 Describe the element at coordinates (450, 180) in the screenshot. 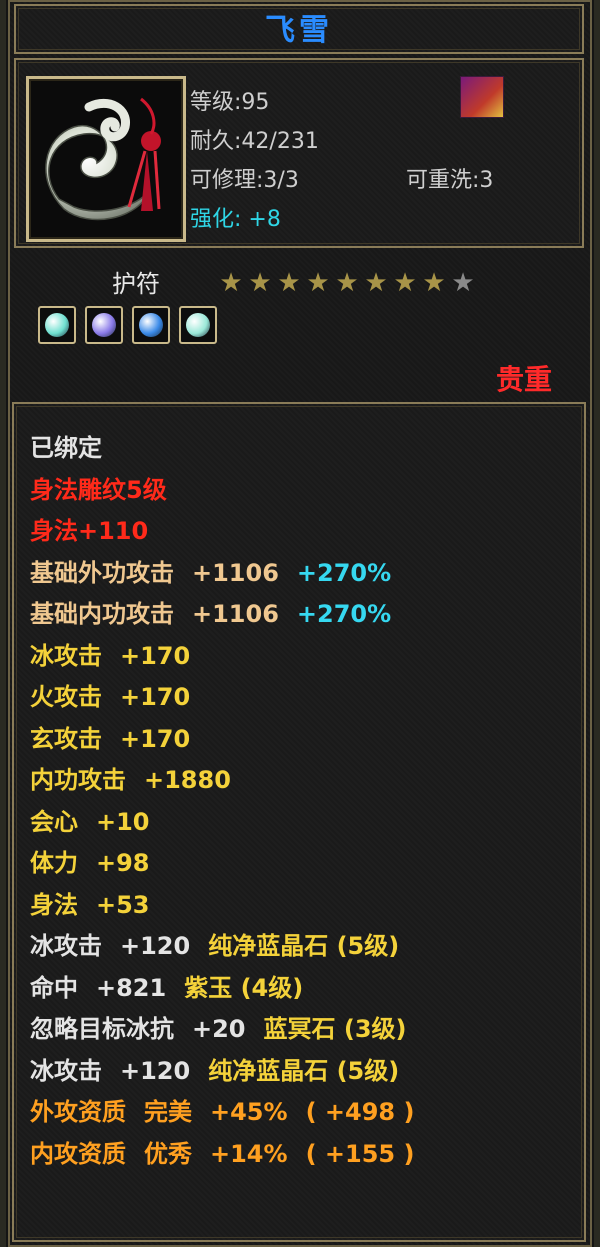

I see `rewash-stat: 可重洗:3` at that location.